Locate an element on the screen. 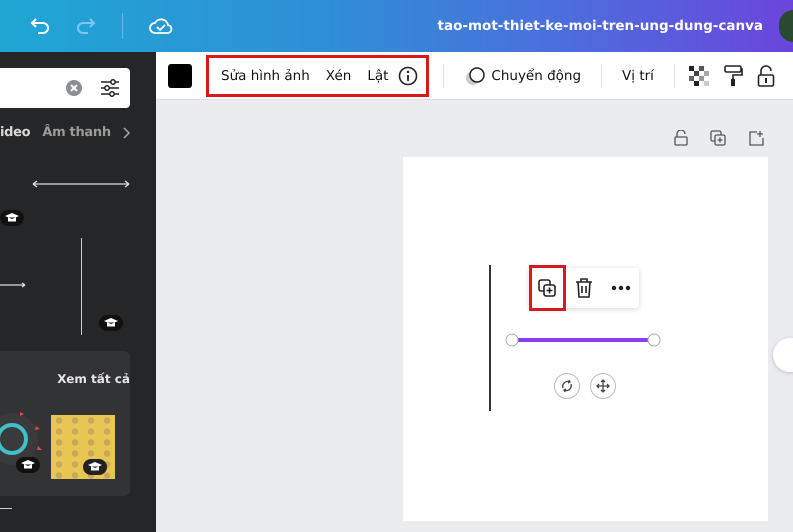 Image resolution: width=793 pixels, height=532 pixels. transparency-icon is located at coordinates (698, 76).